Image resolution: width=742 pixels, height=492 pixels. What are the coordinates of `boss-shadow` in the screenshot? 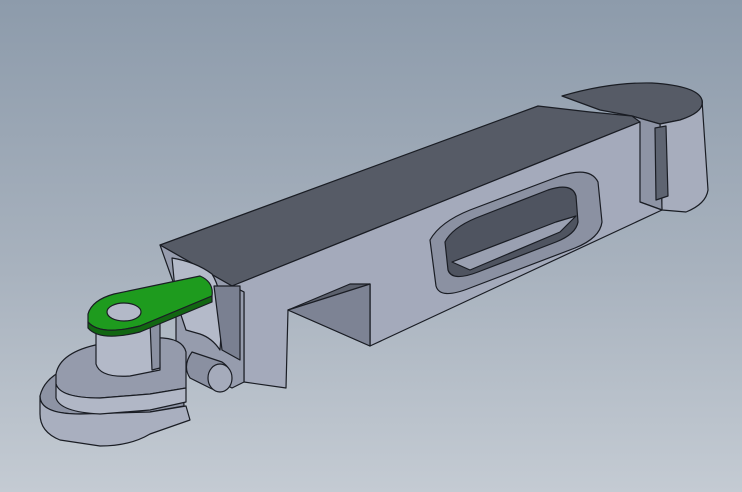 It's located at (155, 346).